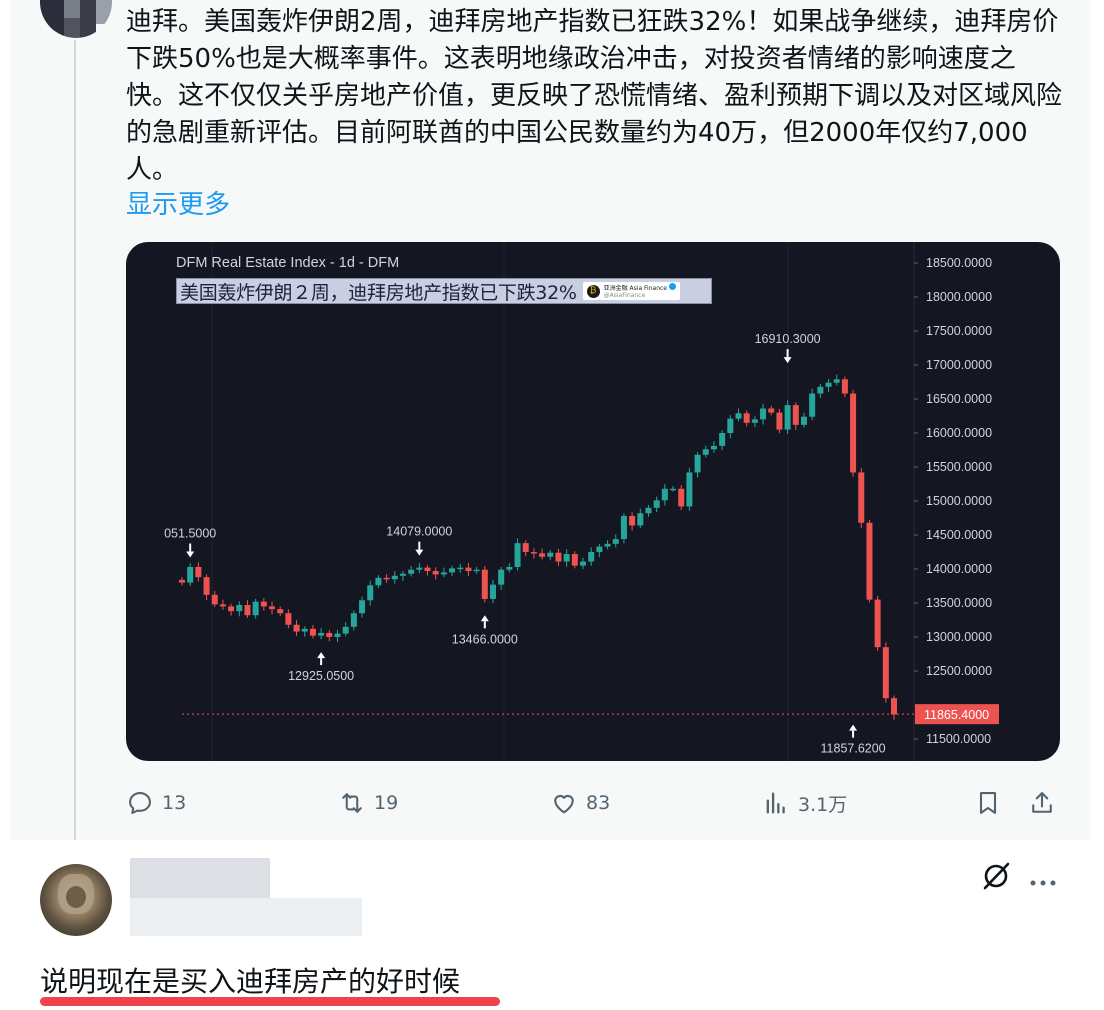 This screenshot has height=1010, width=1104. Describe the element at coordinates (988, 803) in the screenshot. I see `bookmark-icon` at that location.